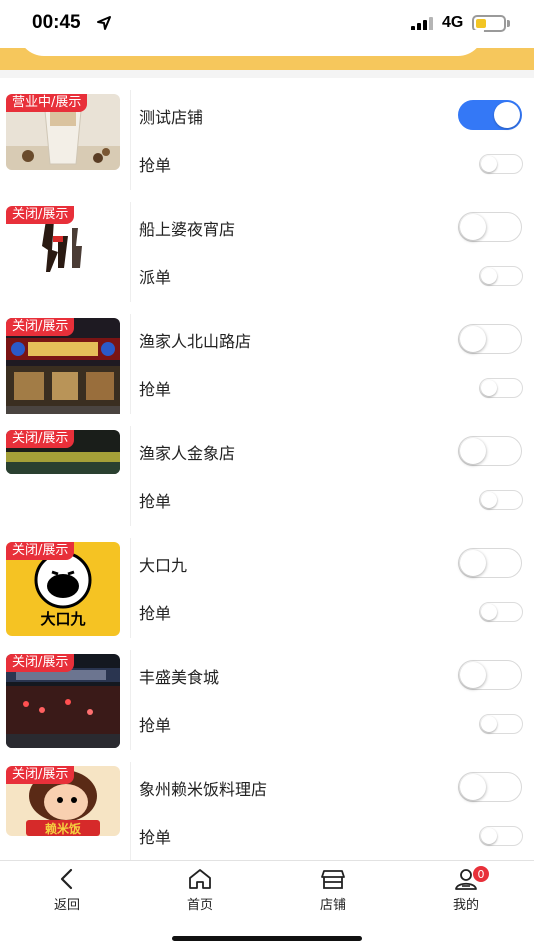 This screenshot has width=534, height=950. Describe the element at coordinates (203, 789) in the screenshot. I see `store-name: 象州赖米饭料理店` at that location.